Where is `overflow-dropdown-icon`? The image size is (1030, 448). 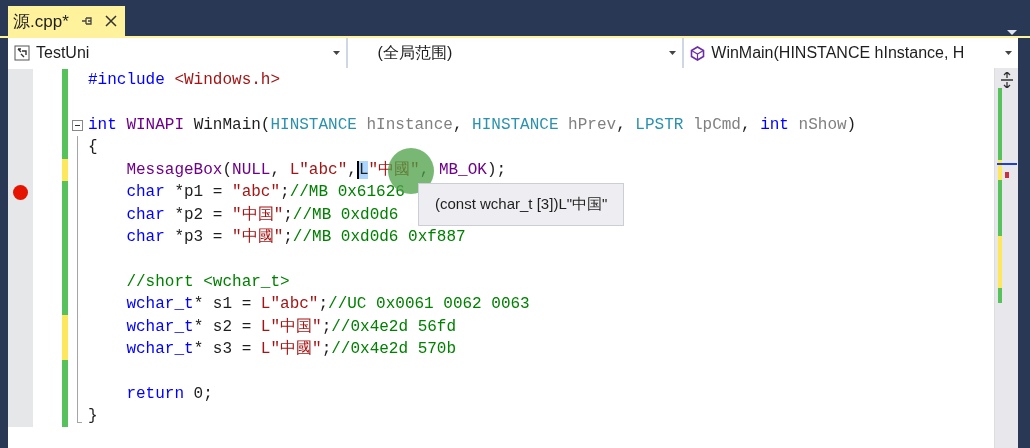
overflow-dropdown-icon is located at coordinates (1012, 32).